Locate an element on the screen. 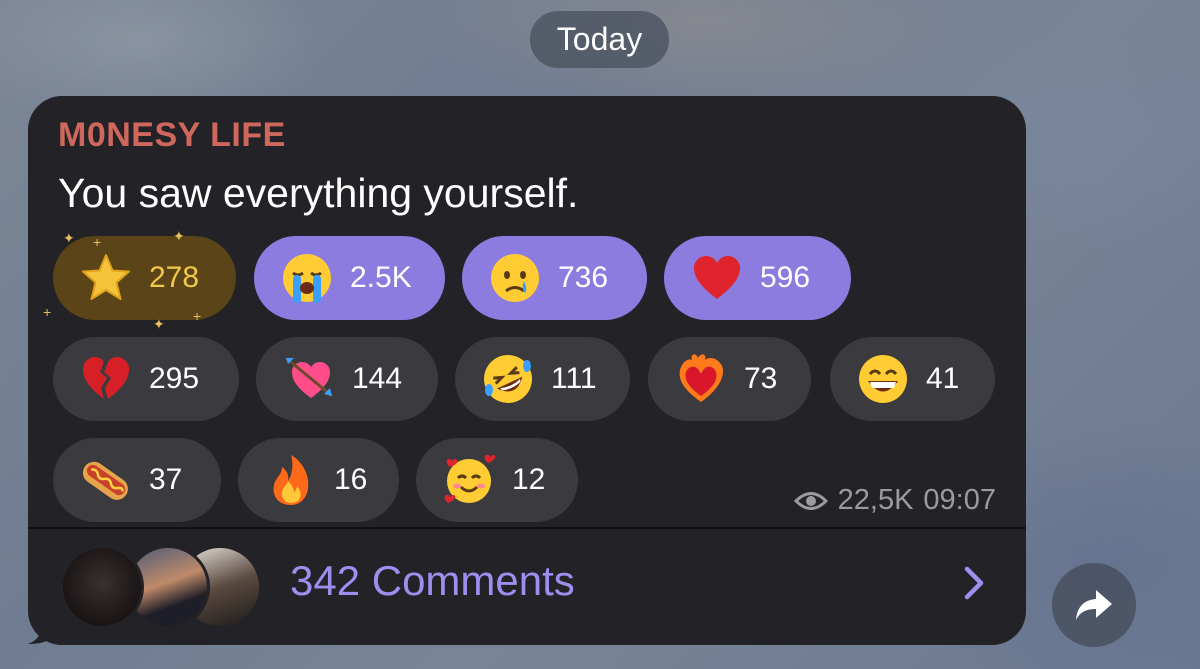  reaction-count: 41 is located at coordinates (943, 378).